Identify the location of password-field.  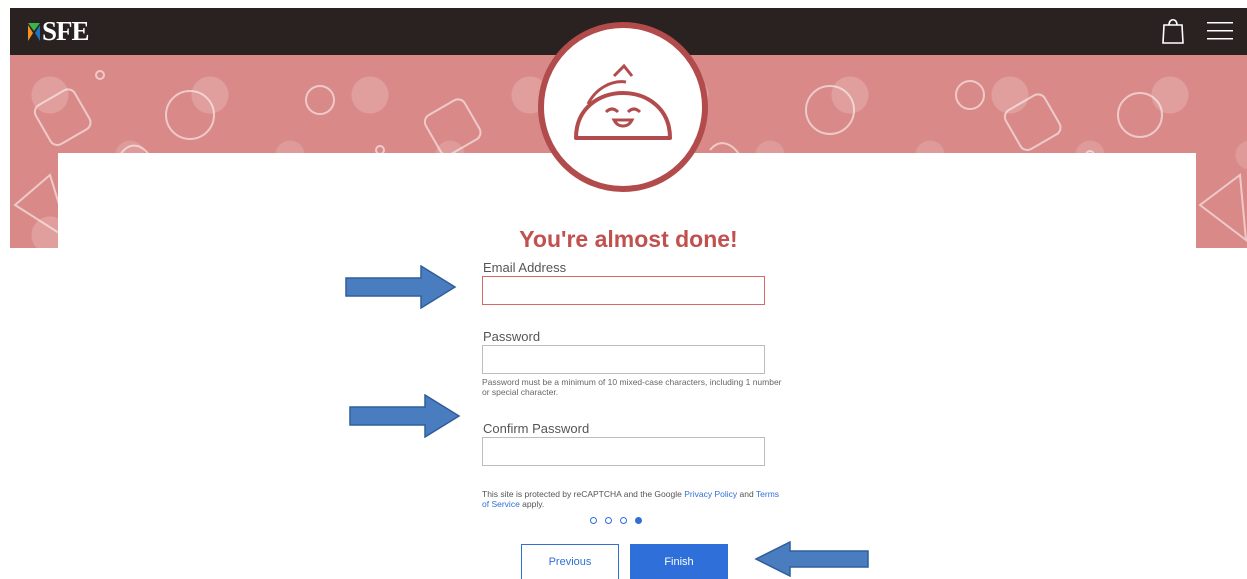
(623, 359).